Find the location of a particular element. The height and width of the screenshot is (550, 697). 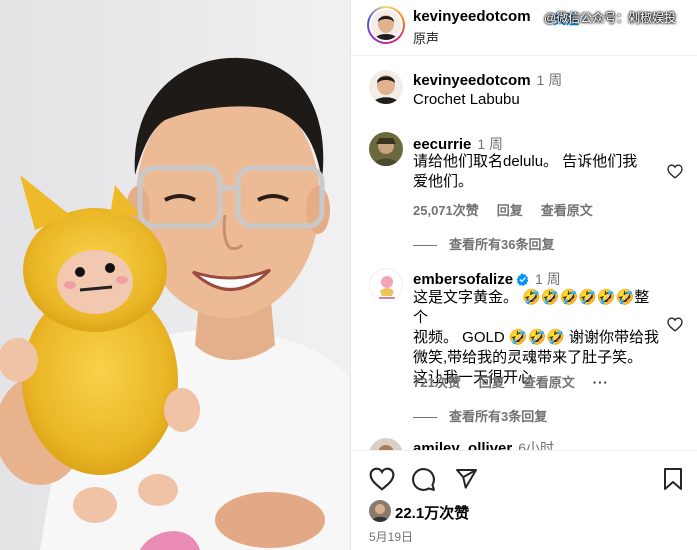

caption-text: Crochet Labubu is located at coordinates (466, 99).